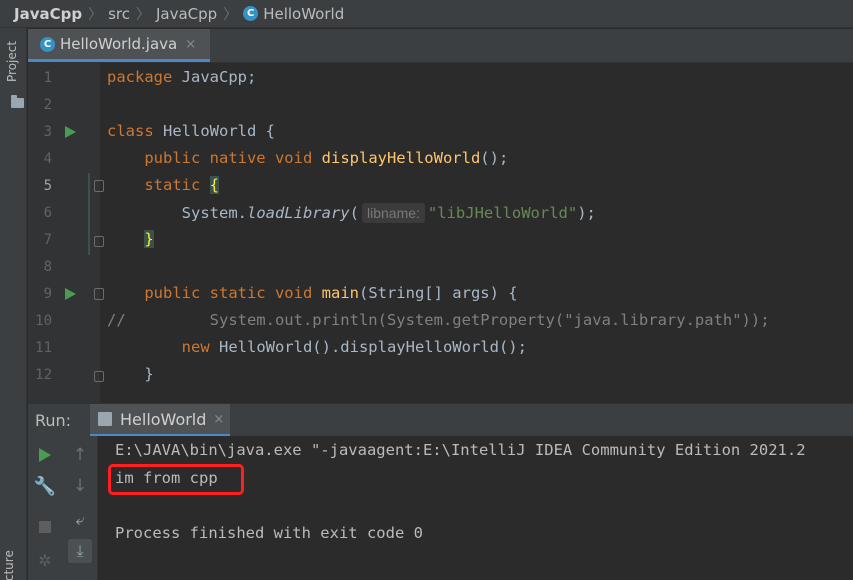  I want to click on up-stack-trace-button: ↑, so click(80, 455).